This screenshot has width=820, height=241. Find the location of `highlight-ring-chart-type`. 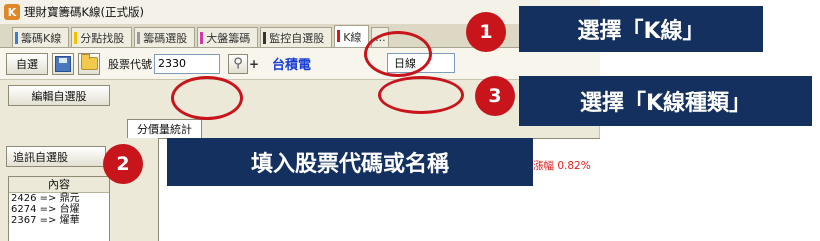

highlight-ring-chart-type is located at coordinates (421, 95).